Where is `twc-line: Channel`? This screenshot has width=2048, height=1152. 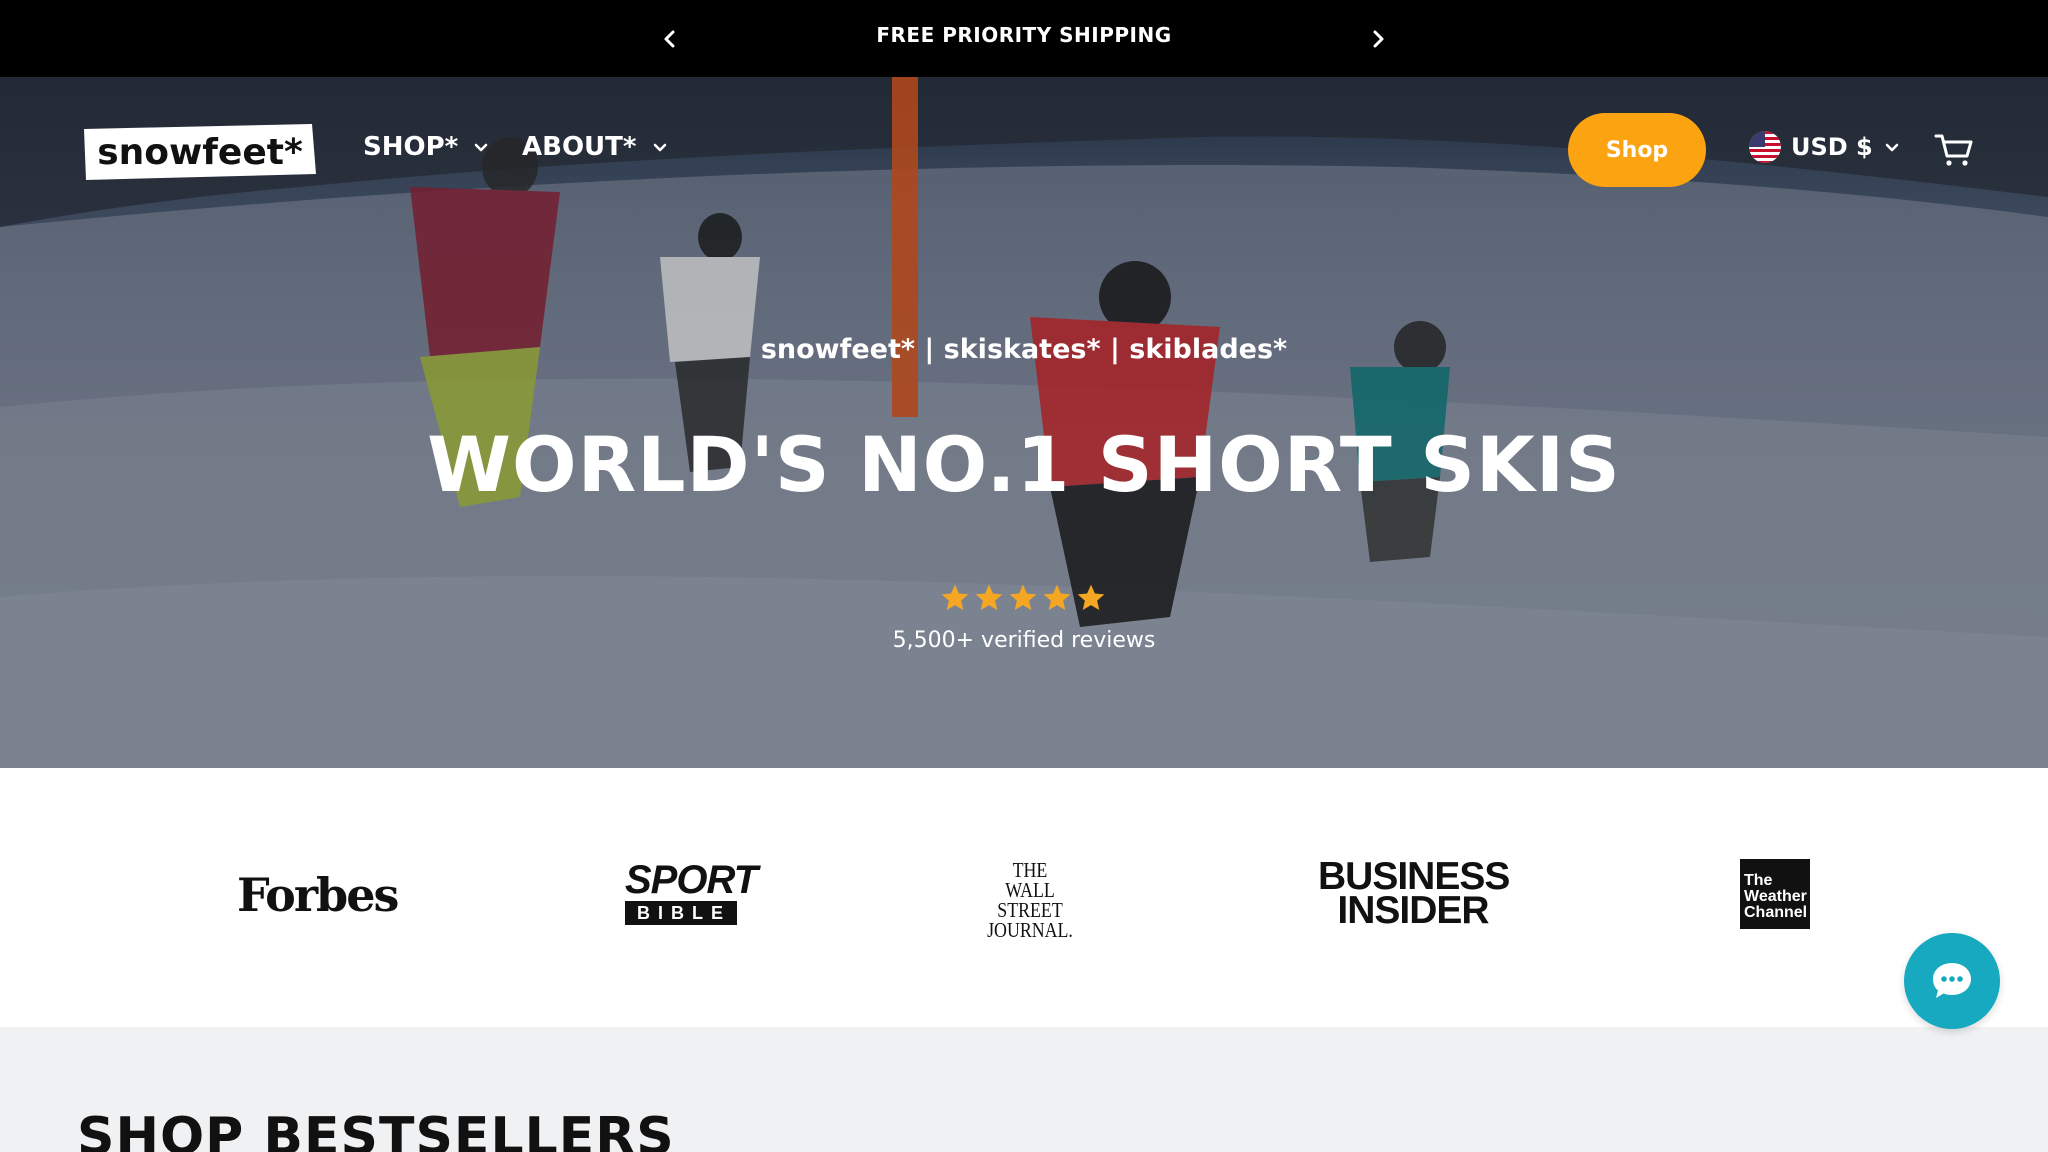
twc-line: Channel is located at coordinates (1776, 912).